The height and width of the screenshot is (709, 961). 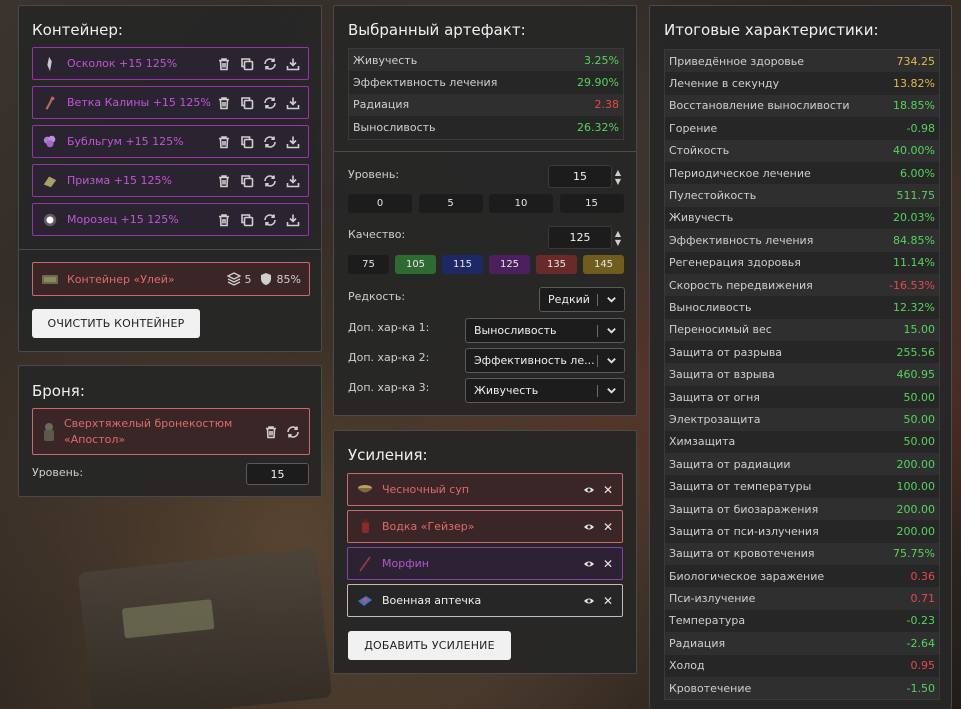 What do you see at coordinates (582, 299) in the screenshot?
I see `rarity-select: Редкий` at bounding box center [582, 299].